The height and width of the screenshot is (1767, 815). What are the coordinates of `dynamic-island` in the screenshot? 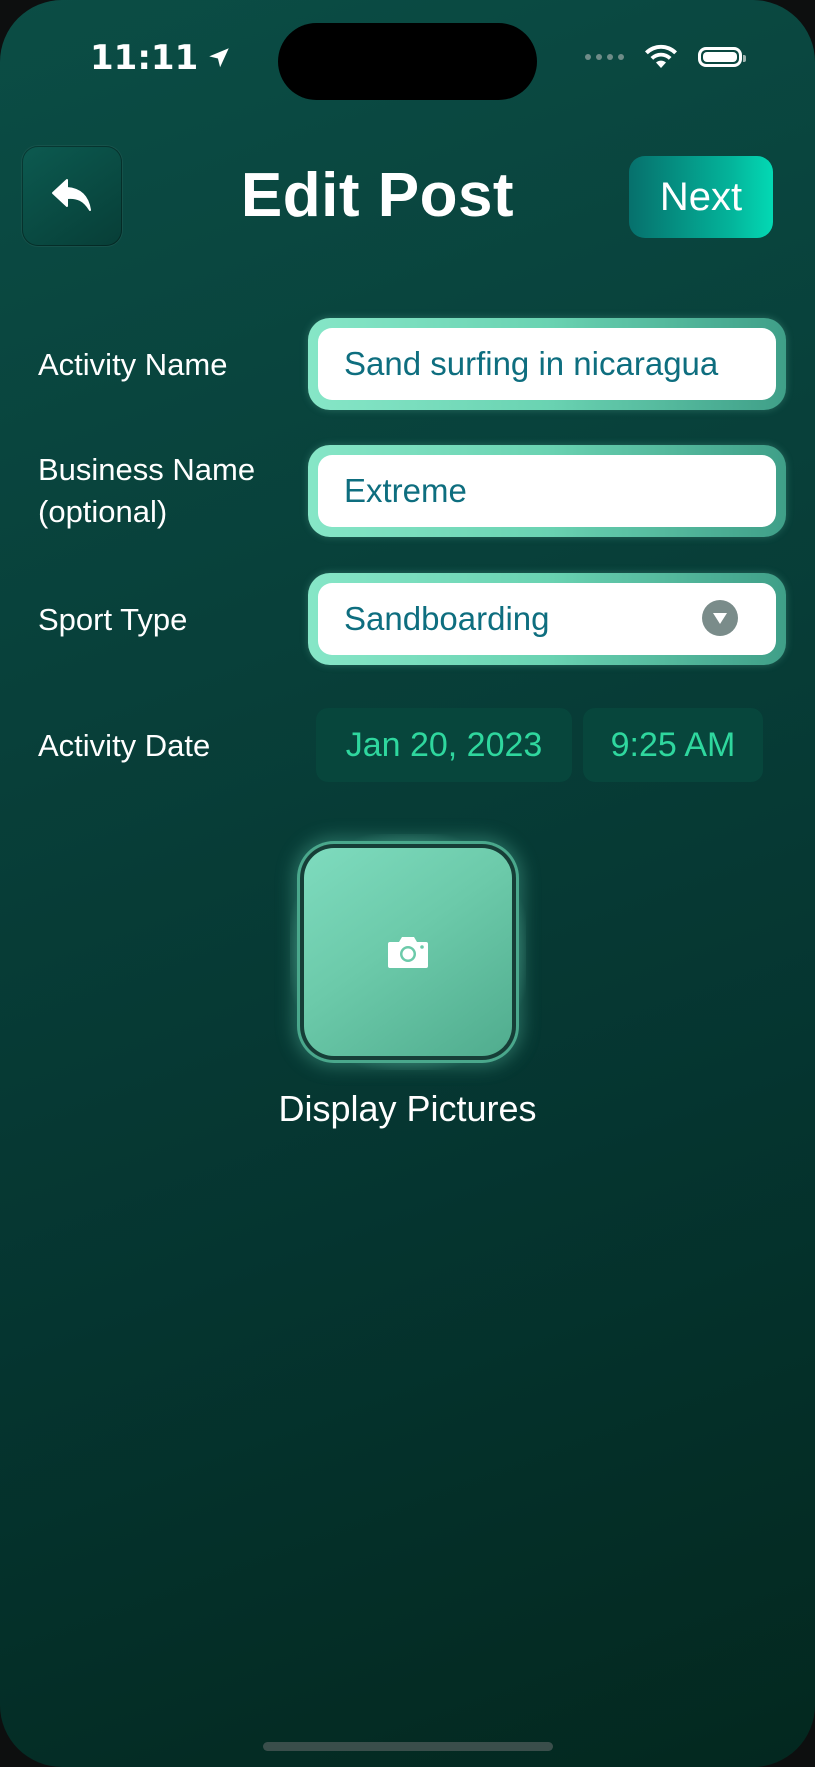 It's located at (407, 61).